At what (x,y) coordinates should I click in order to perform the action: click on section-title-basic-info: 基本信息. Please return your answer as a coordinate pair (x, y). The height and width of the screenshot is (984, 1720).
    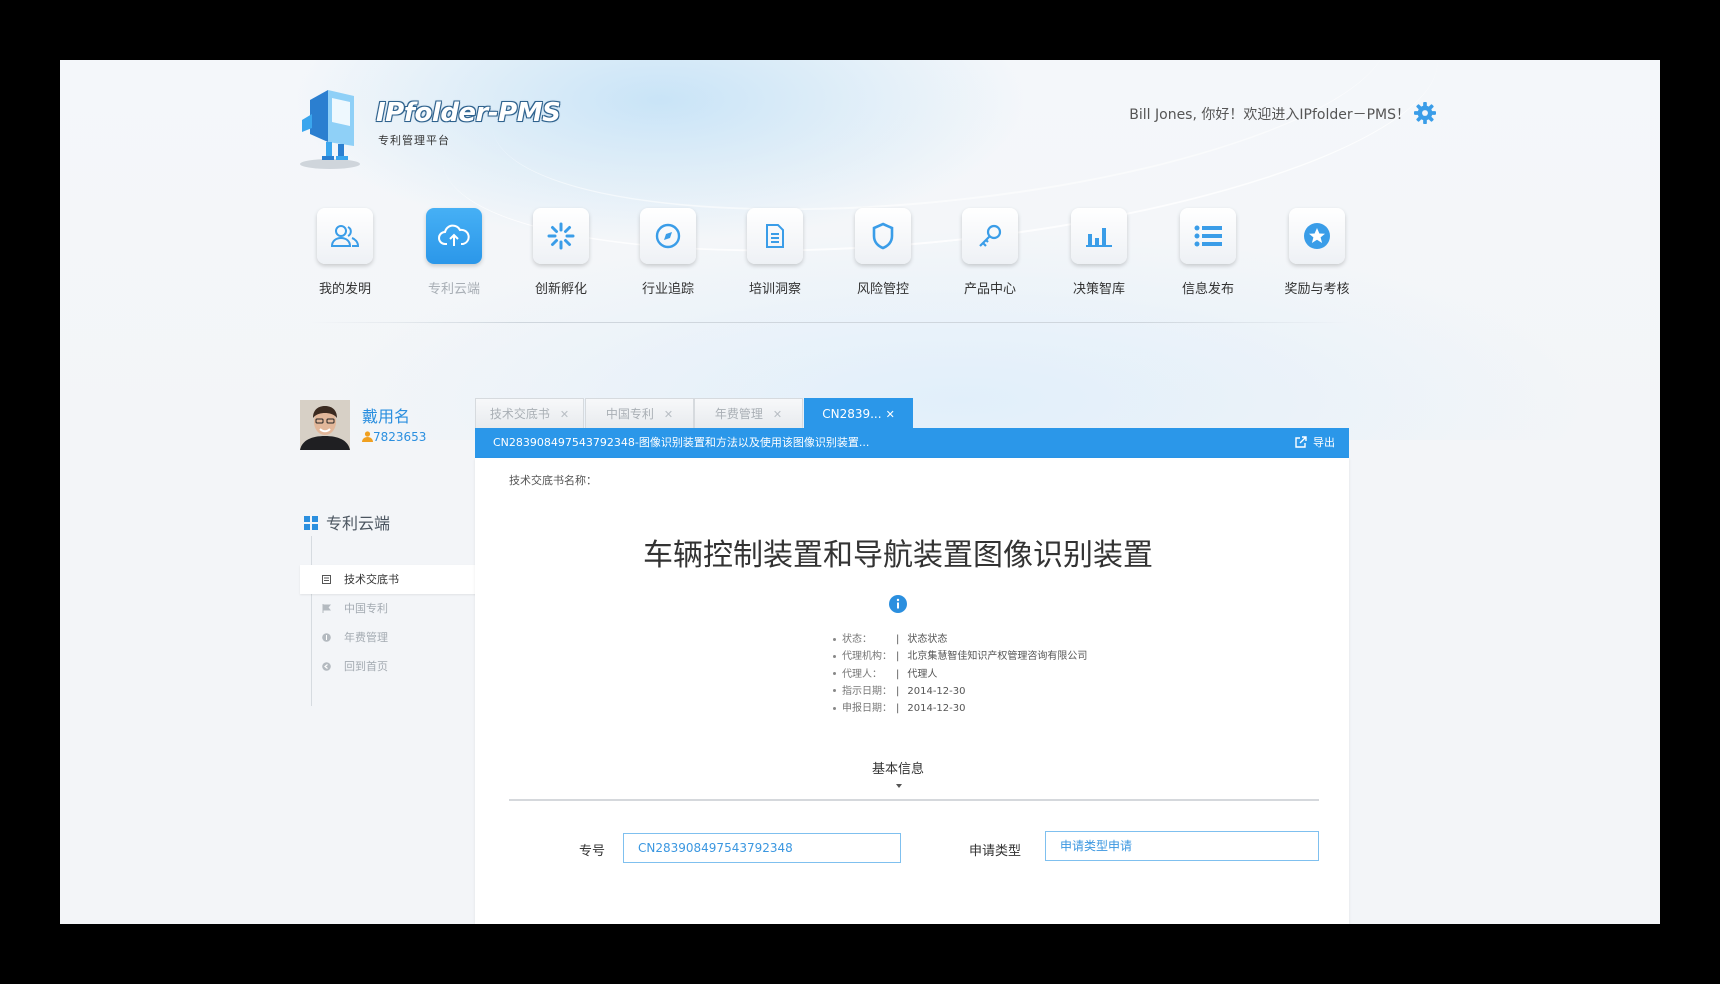
    Looking at the image, I should click on (898, 767).